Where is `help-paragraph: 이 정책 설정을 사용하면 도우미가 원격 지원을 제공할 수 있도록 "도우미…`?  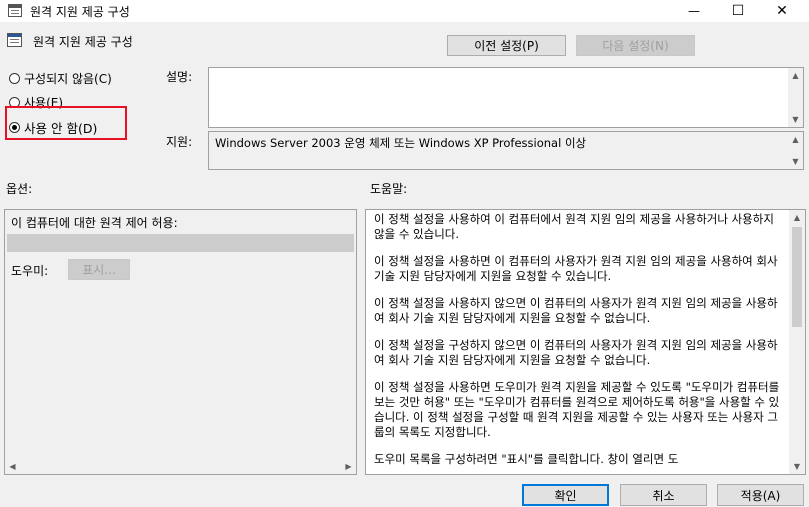
help-paragraph: 이 정책 설정을 사용하면 도우미가 원격 지원을 제공할 수 있도록 "도우미… is located at coordinates (577, 409).